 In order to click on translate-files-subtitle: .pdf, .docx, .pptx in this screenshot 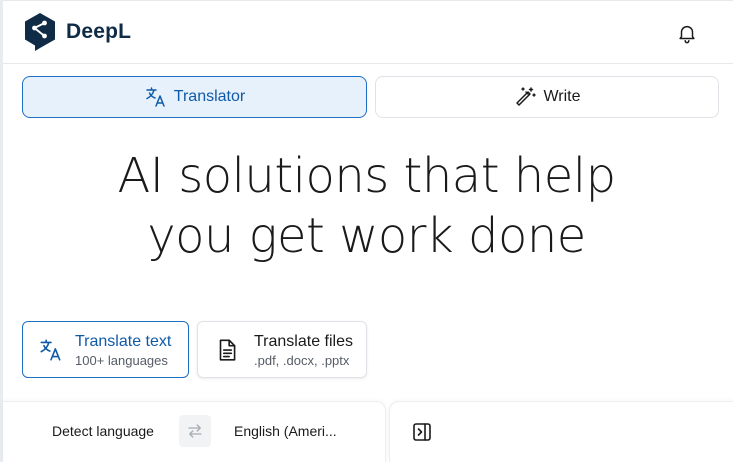, I will do `click(302, 360)`.